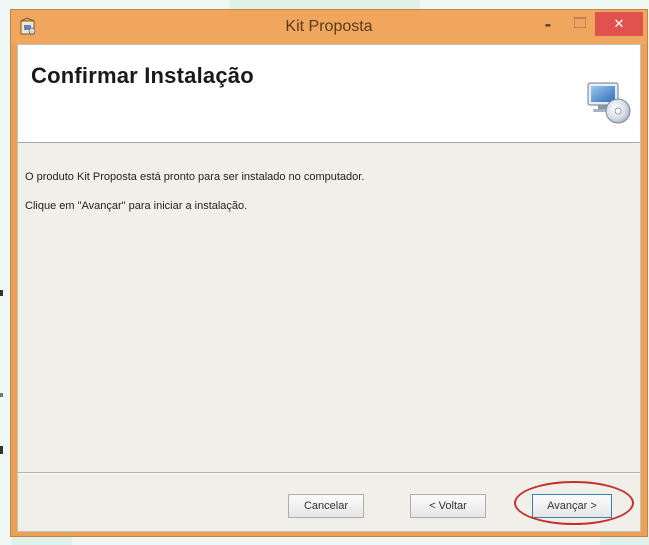 The width and height of the screenshot is (649, 545). Describe the element at coordinates (609, 103) in the screenshot. I see `computer-disc-setup-icon` at that location.